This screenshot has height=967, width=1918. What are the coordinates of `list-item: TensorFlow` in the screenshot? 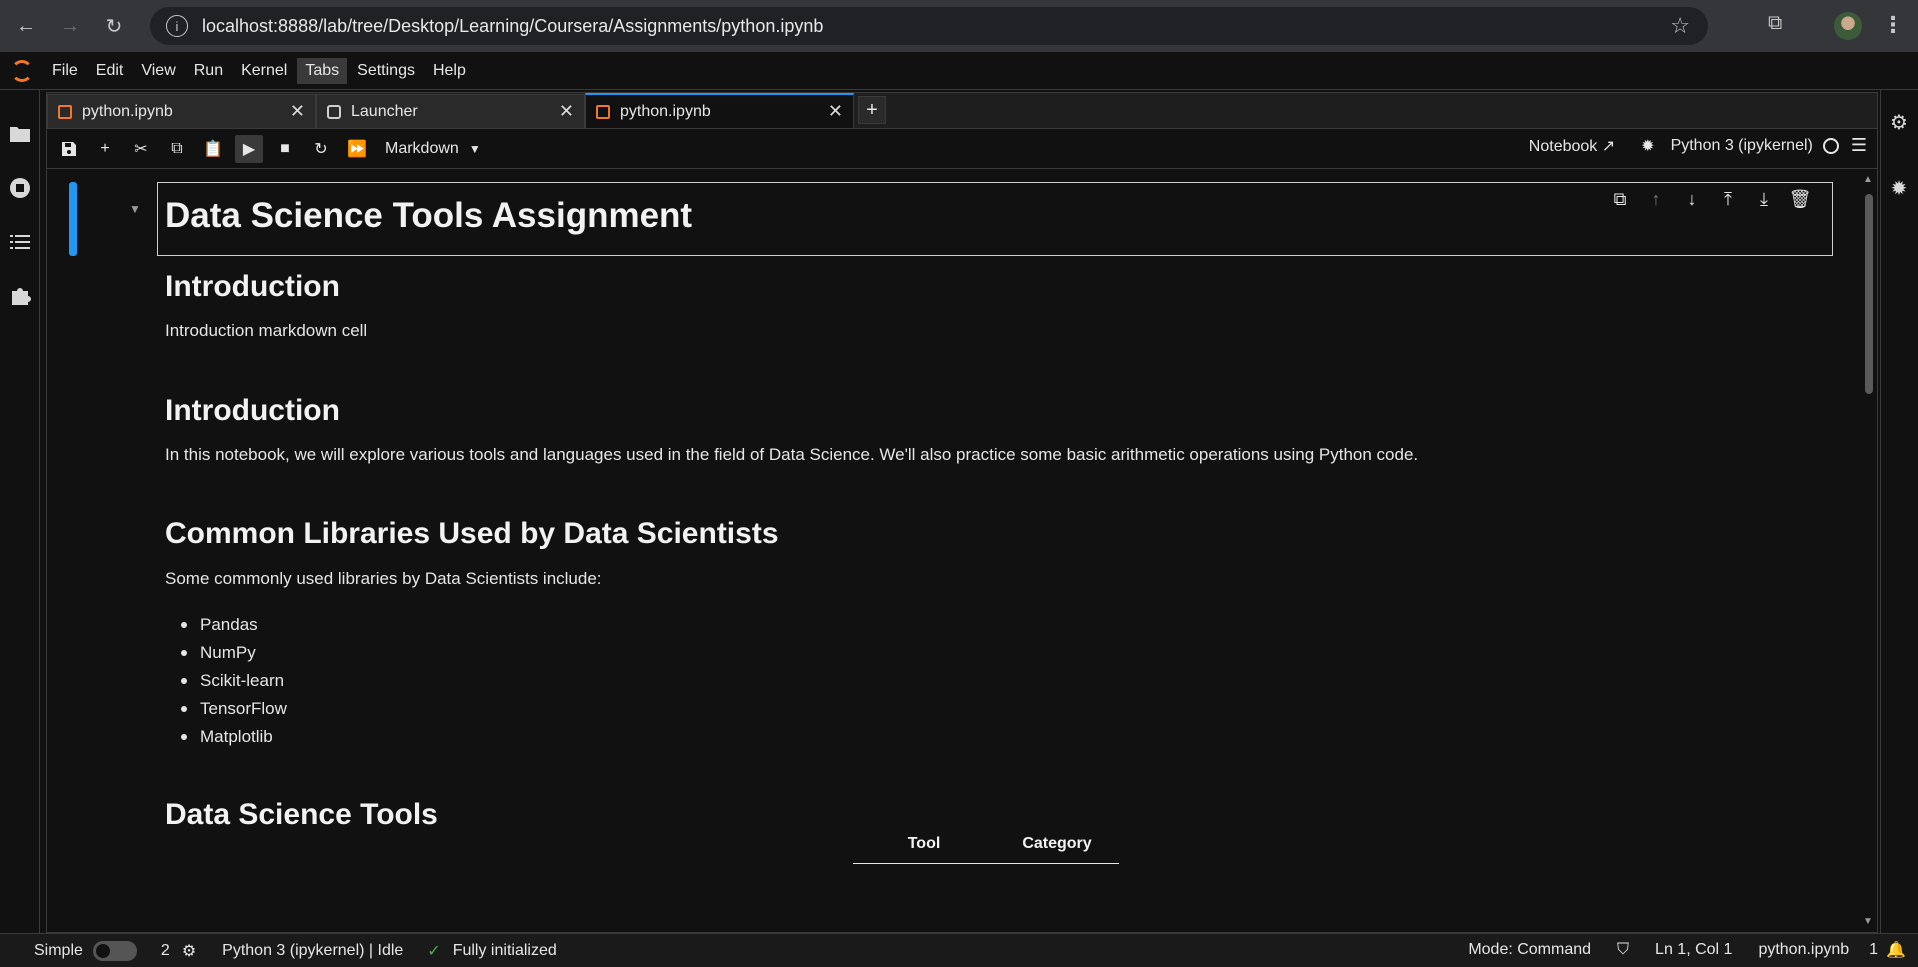 It's located at (226, 711).